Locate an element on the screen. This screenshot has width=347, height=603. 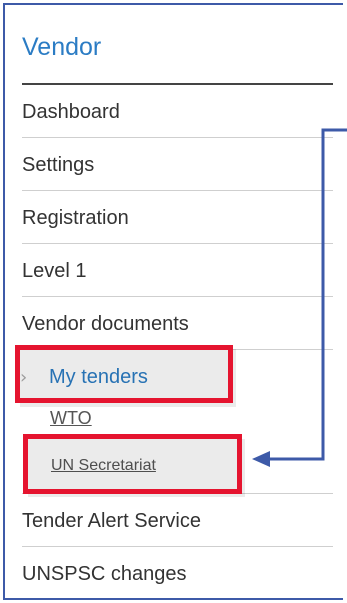
arrow-head-icon is located at coordinates (261, 459).